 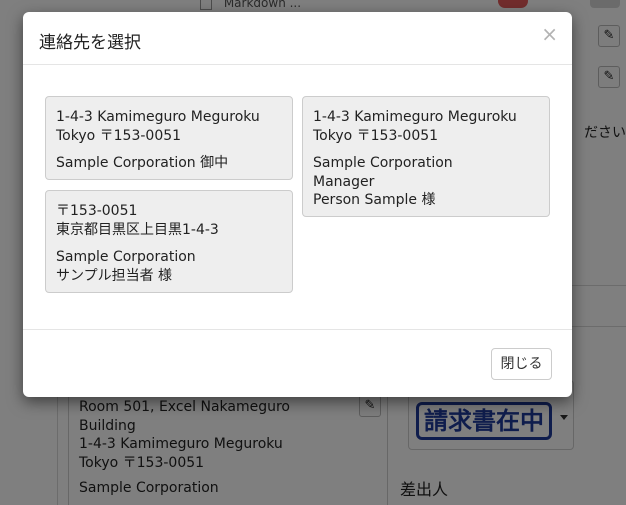 What do you see at coordinates (521, 364) in the screenshot?
I see `close-button: 閉じる` at bounding box center [521, 364].